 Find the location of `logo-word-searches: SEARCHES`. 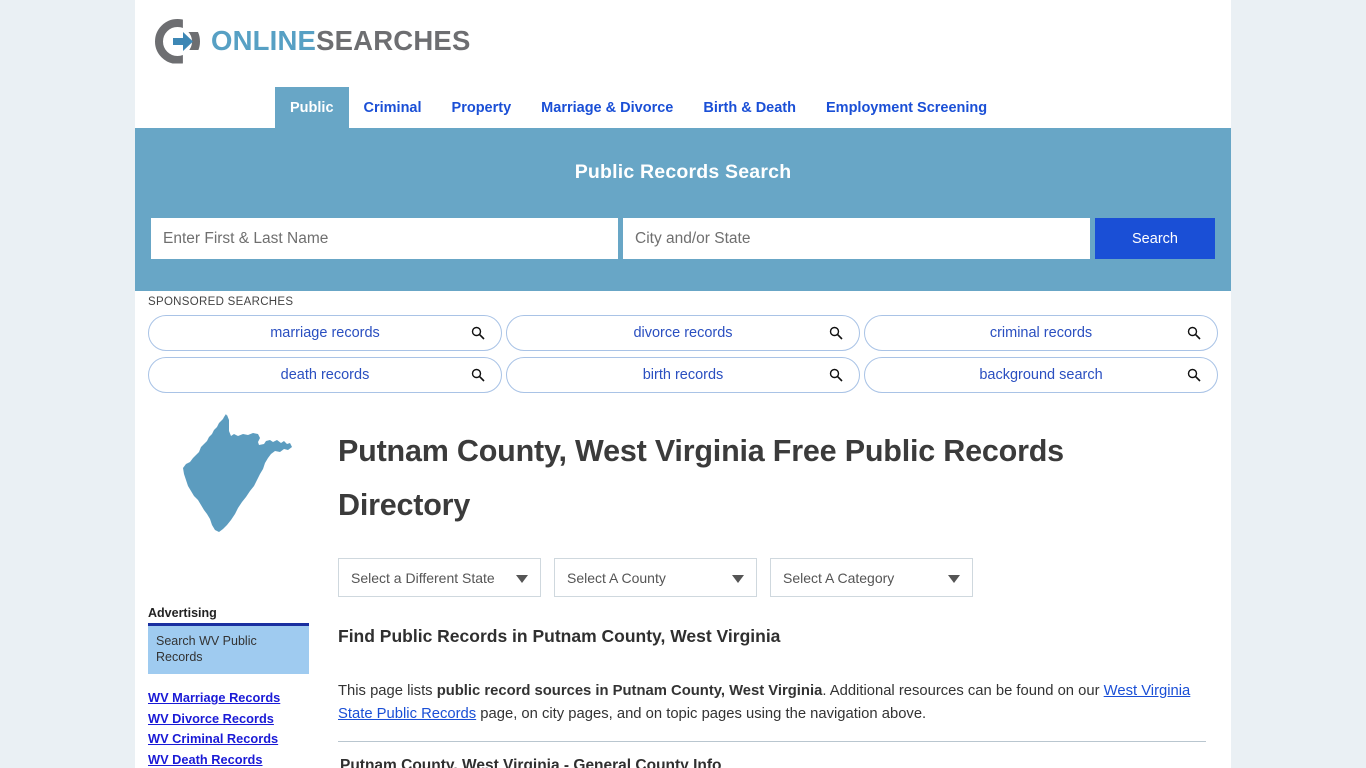

logo-word-searches: SEARCHES is located at coordinates (393, 40).